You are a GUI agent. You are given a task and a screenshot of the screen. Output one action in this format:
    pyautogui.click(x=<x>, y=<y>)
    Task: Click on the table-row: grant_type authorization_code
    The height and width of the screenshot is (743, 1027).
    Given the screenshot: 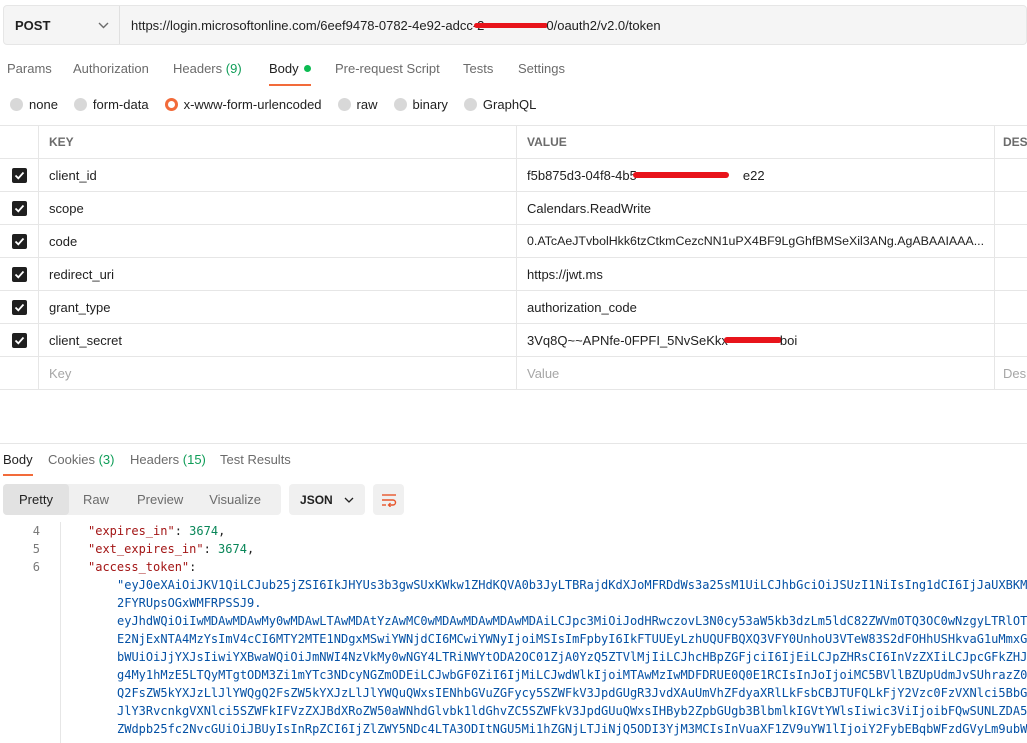 What is the action you would take?
    pyautogui.click(x=513, y=307)
    